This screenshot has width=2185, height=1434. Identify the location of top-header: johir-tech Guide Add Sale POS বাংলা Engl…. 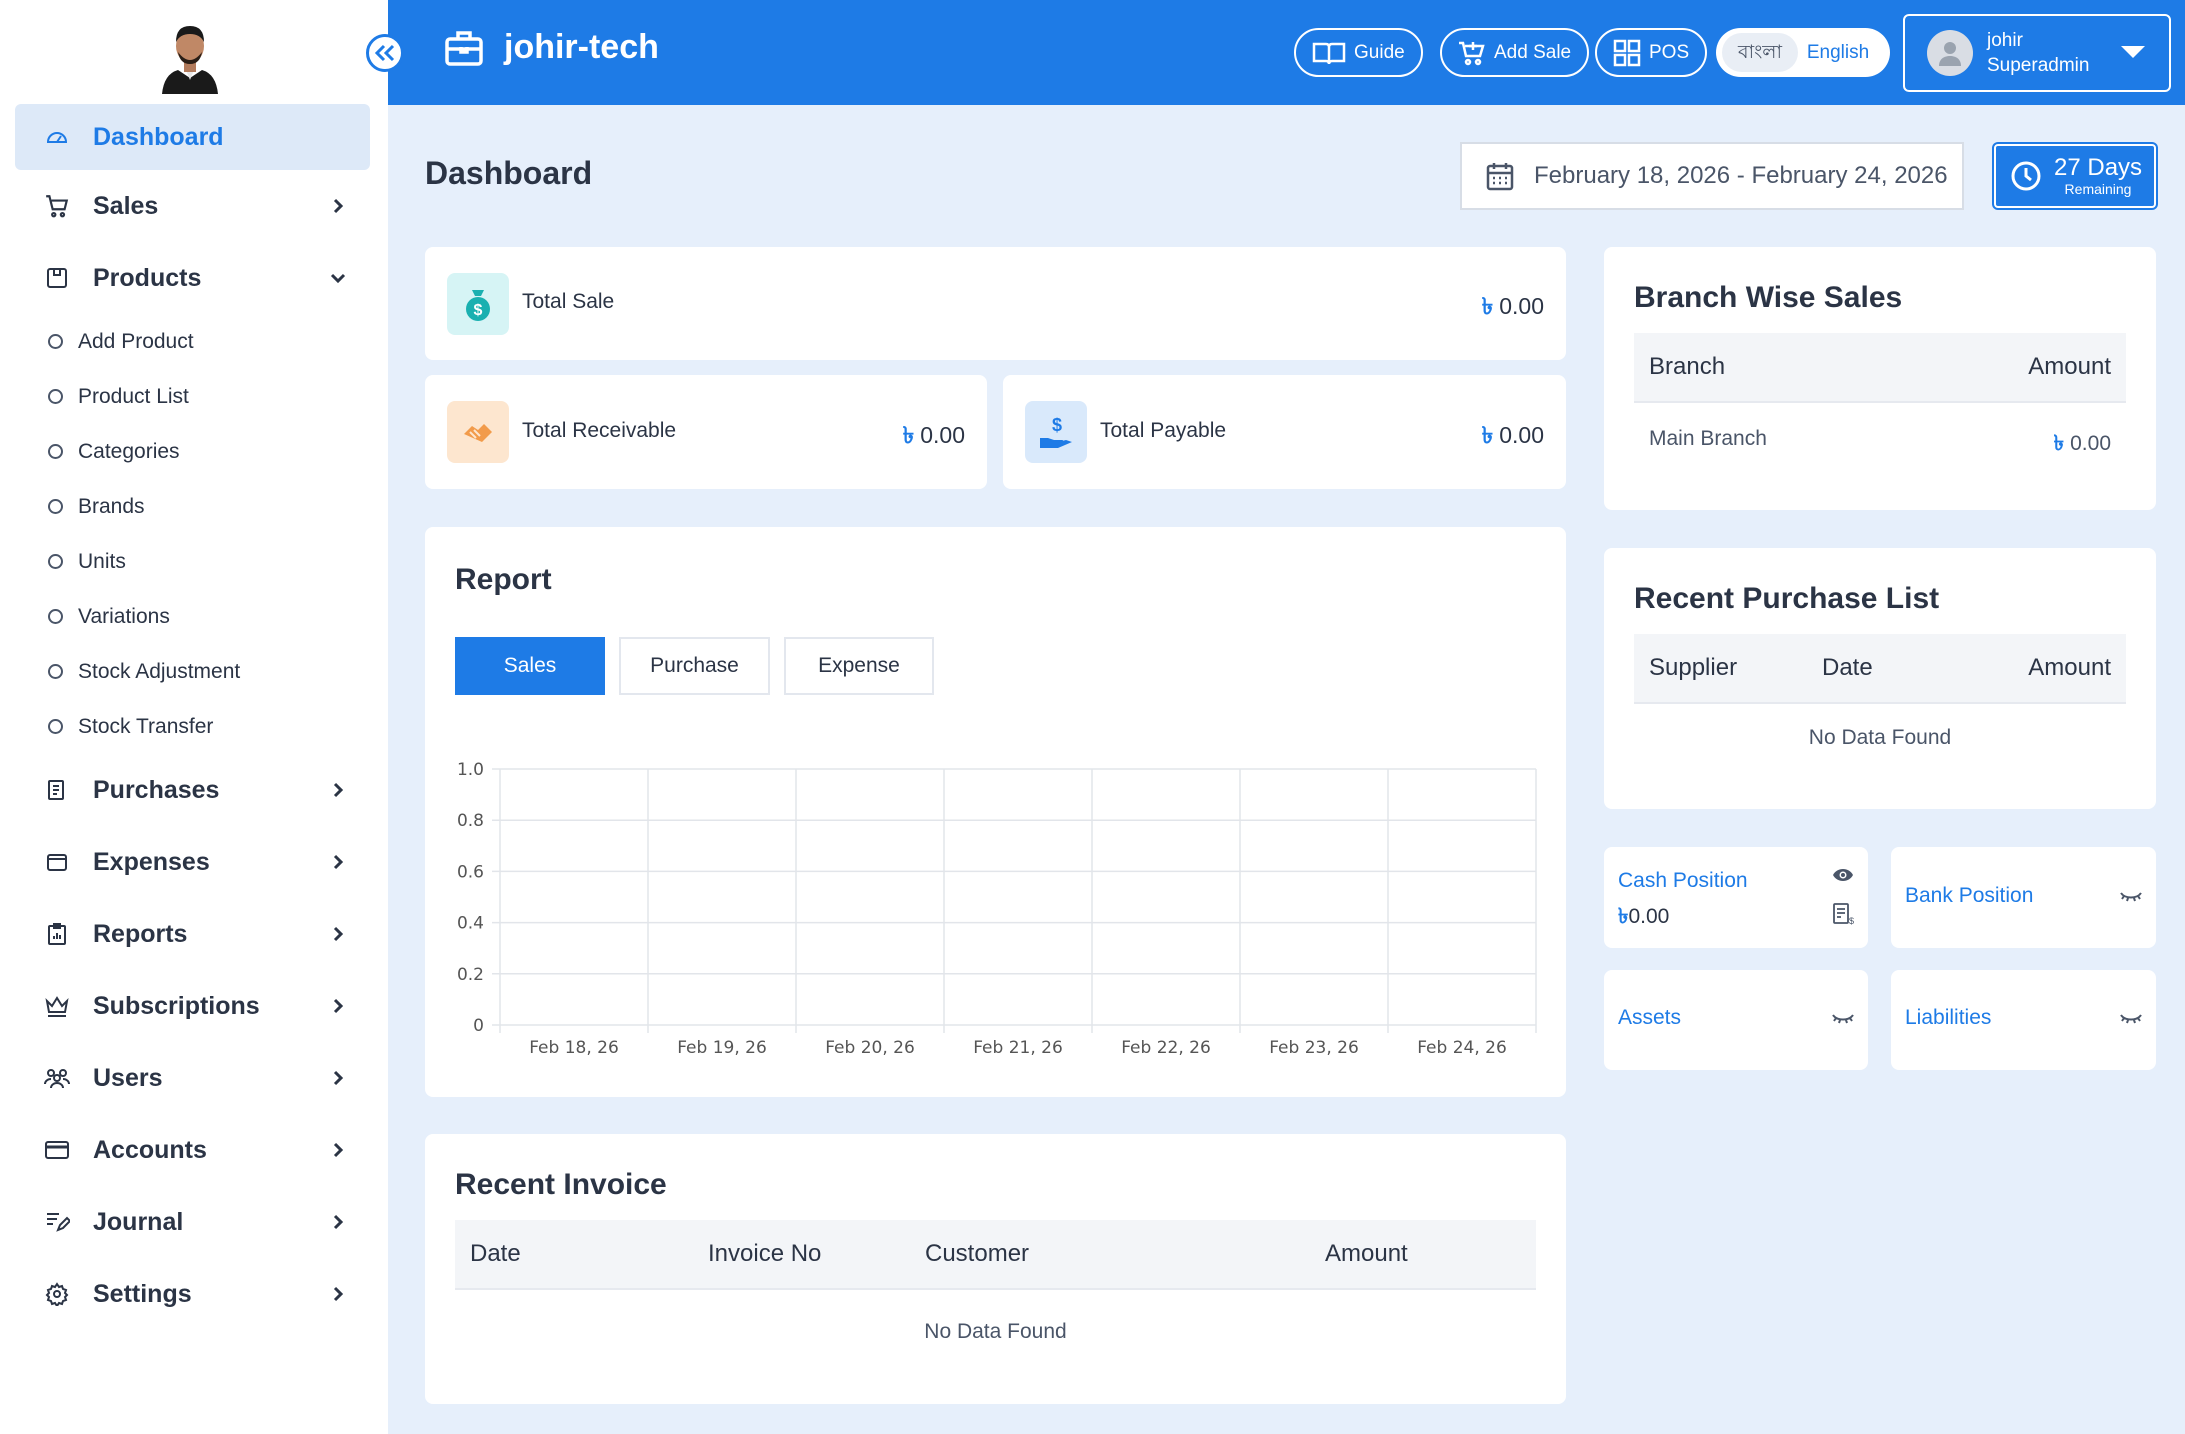
(1286, 52).